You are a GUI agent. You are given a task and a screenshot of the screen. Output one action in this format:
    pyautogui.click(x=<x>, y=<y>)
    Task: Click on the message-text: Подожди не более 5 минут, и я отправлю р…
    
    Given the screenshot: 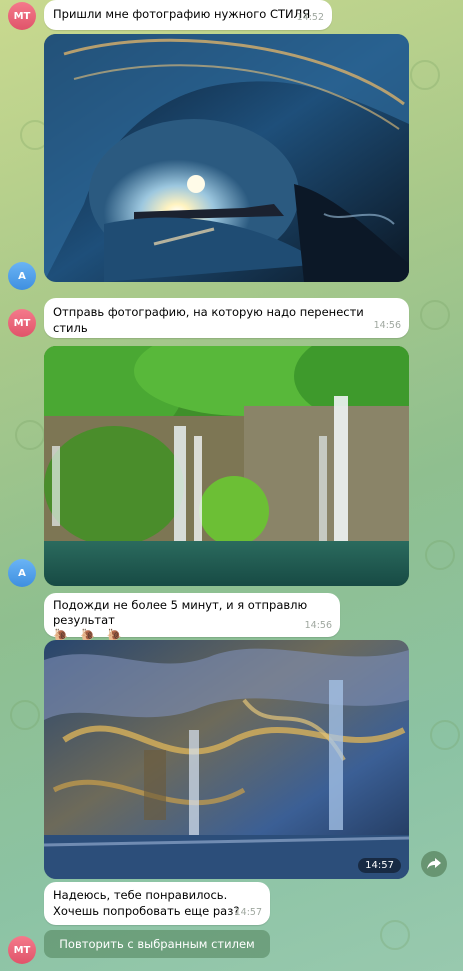 What is the action you would take?
    pyautogui.click(x=180, y=612)
    